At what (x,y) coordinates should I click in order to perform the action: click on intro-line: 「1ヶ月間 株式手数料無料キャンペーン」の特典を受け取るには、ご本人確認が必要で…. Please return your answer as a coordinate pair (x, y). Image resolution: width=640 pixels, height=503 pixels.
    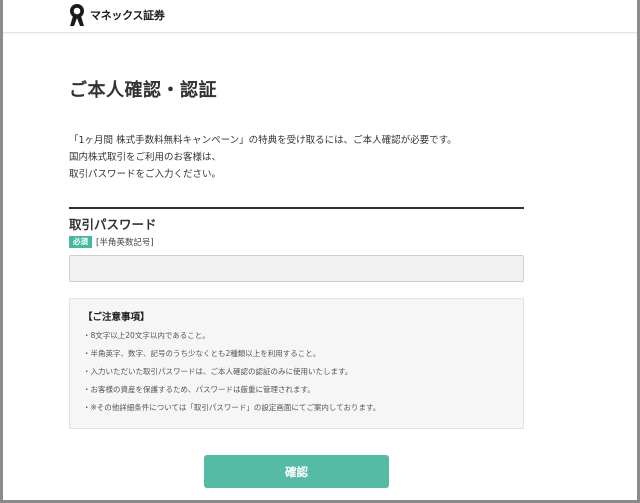
    Looking at the image, I should click on (263, 140).